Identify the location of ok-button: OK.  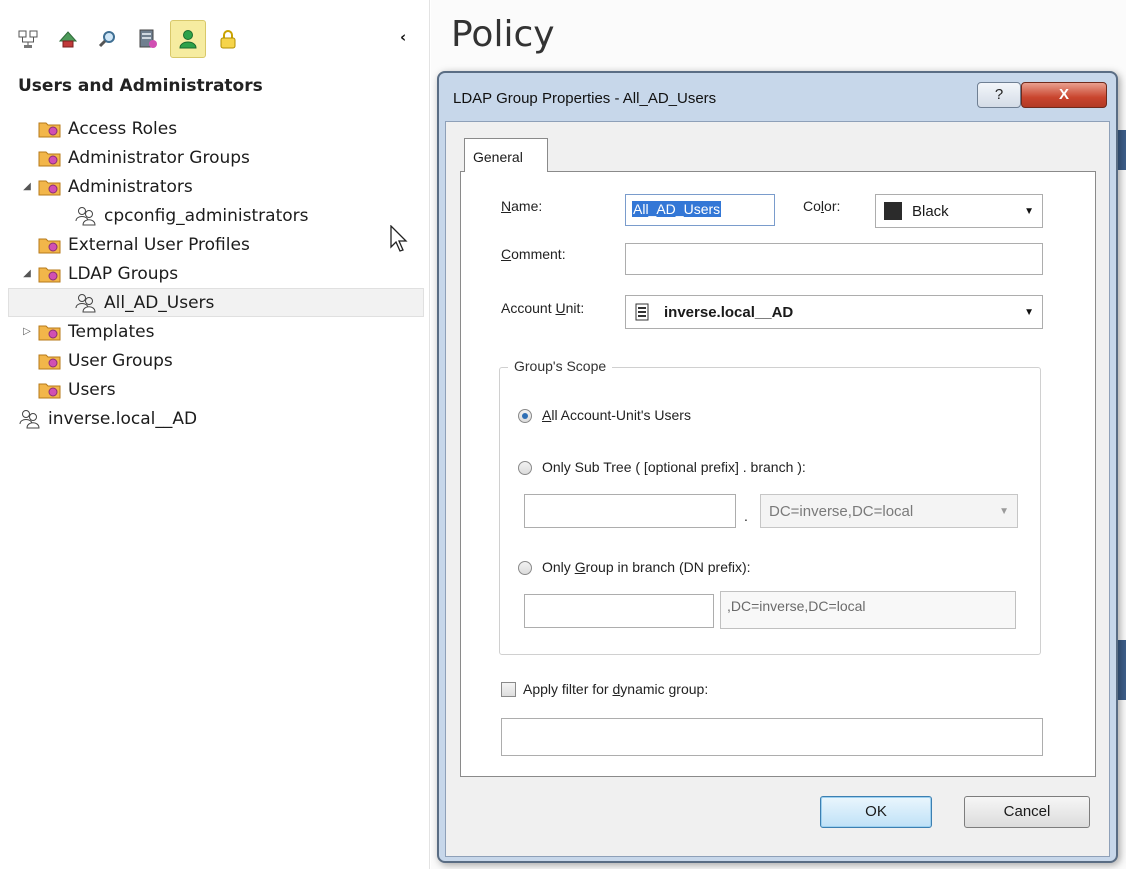
(876, 812).